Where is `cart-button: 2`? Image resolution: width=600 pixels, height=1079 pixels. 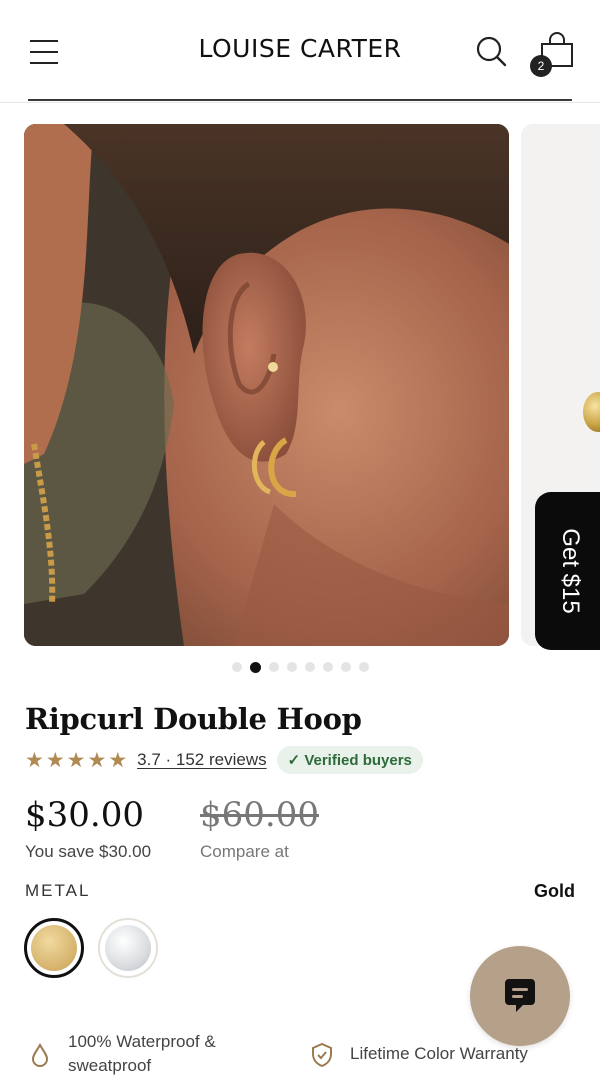
cart-button: 2 is located at coordinates (553, 53).